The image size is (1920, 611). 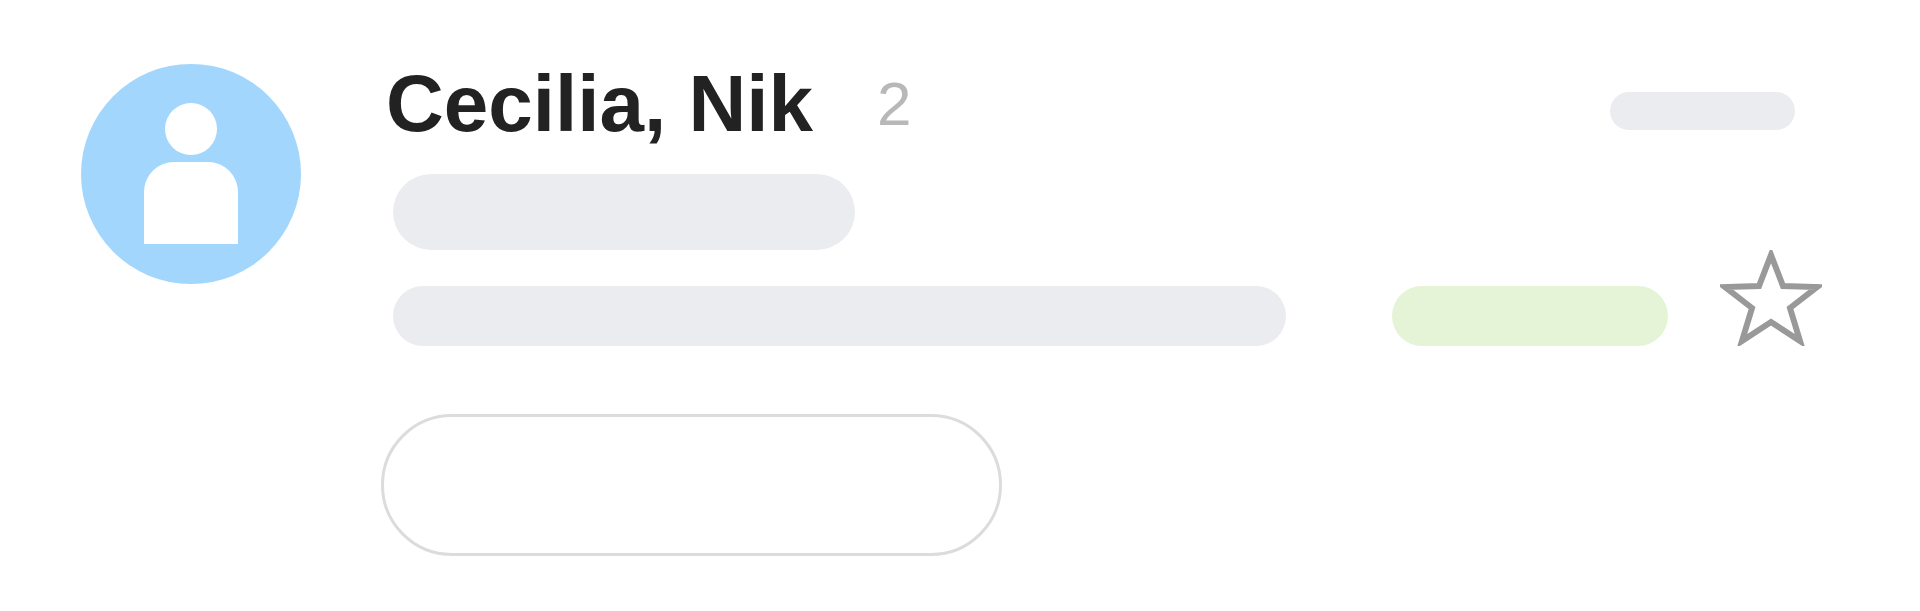 What do you see at coordinates (1771, 298) in the screenshot?
I see `star-icon` at bounding box center [1771, 298].